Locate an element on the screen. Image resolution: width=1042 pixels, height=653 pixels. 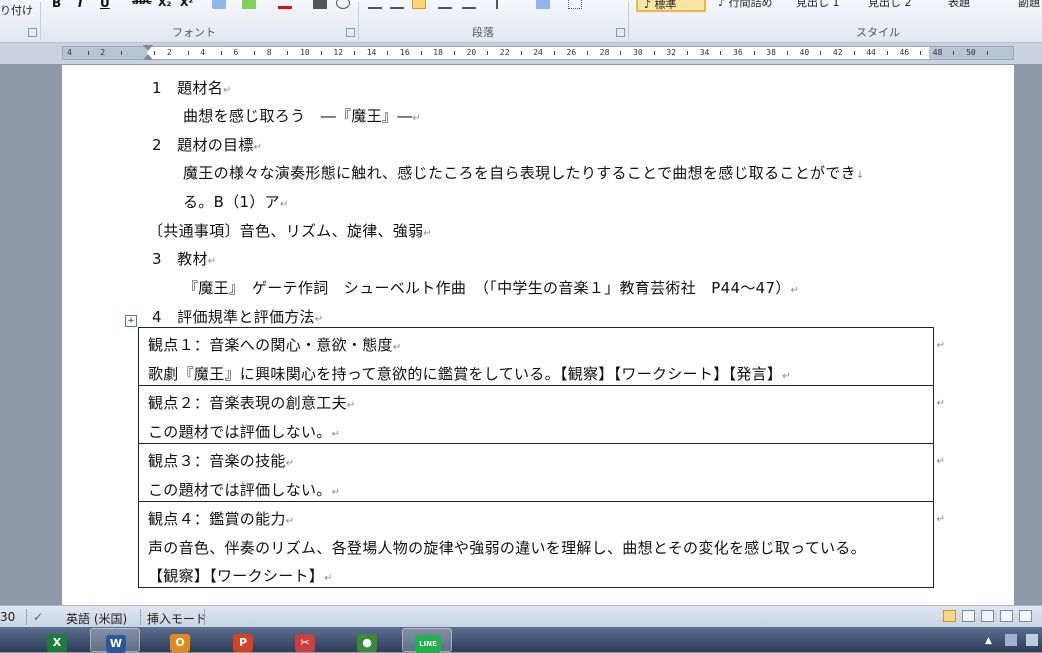
taskbar-app-powerpoint: P is located at coordinates (243, 640).